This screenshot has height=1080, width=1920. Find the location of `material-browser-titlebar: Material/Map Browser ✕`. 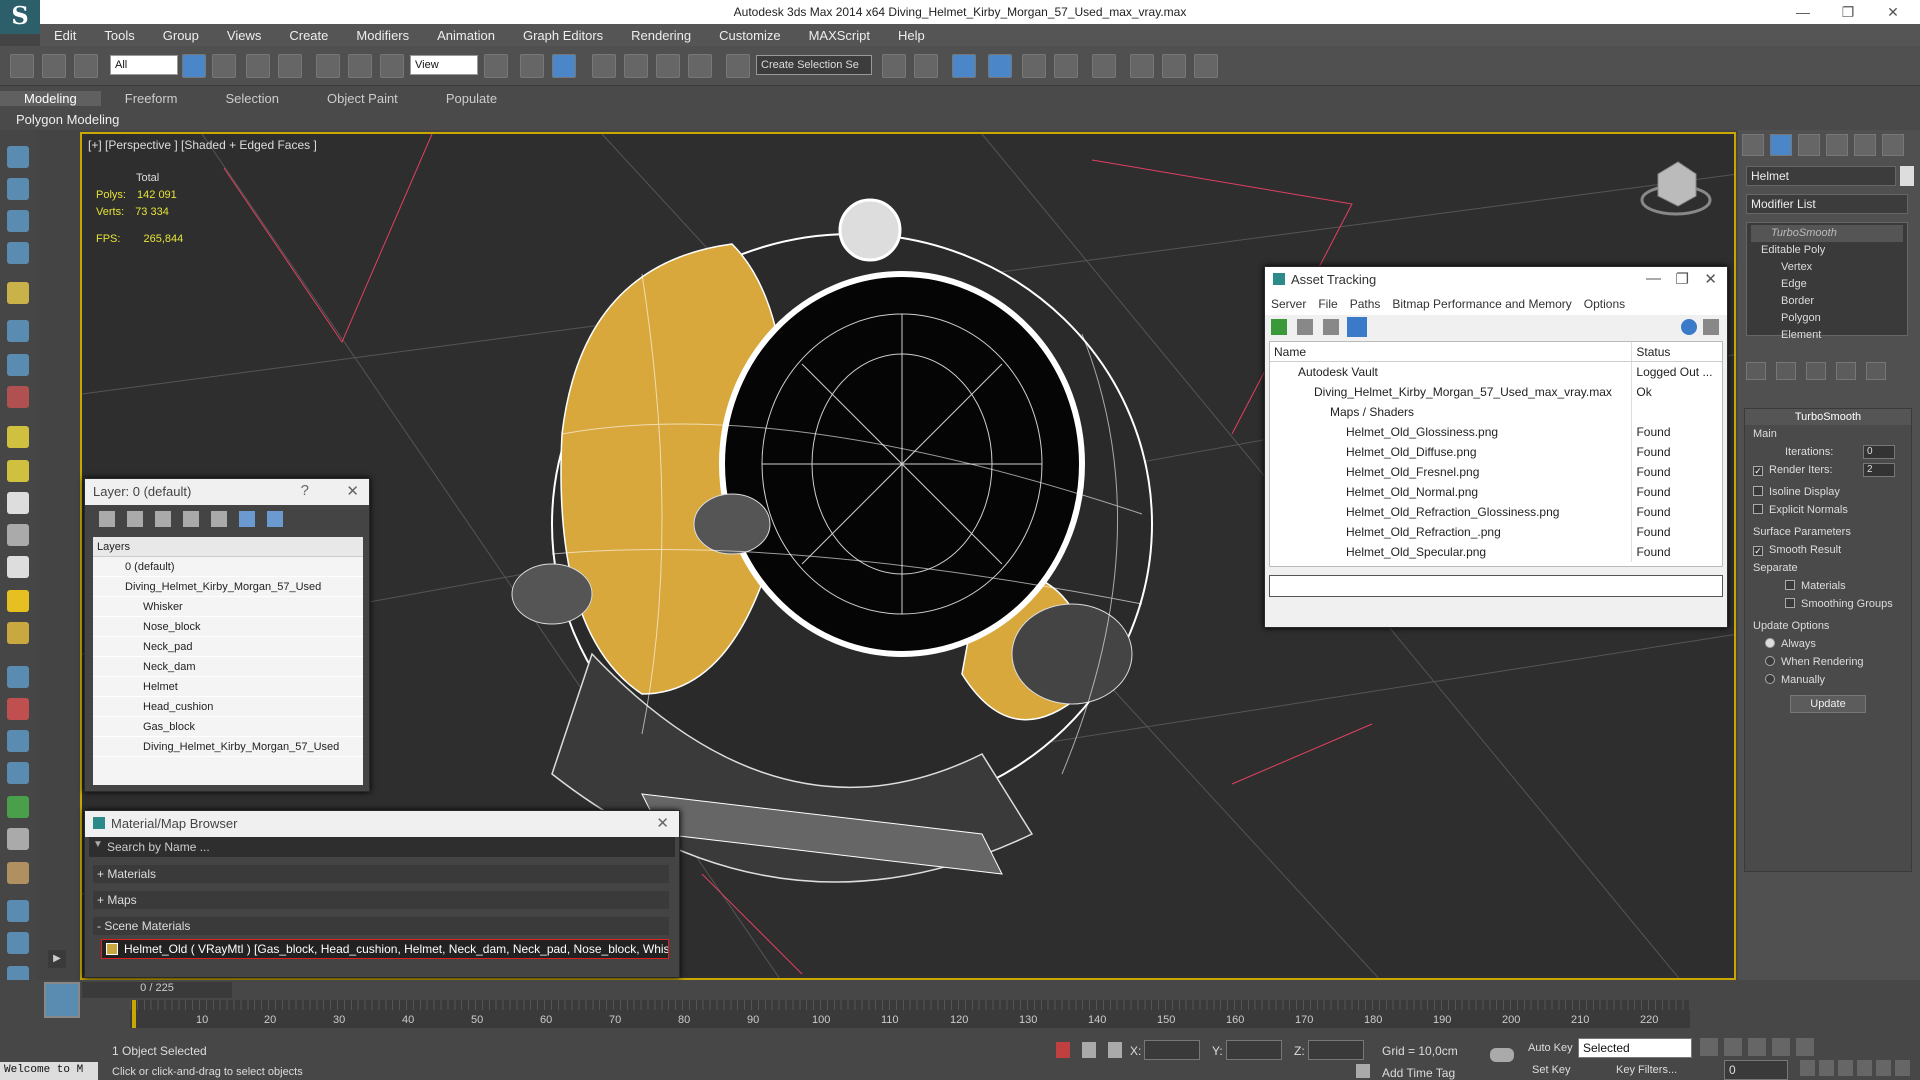

material-browser-titlebar: Material/Map Browser ✕ is located at coordinates (382, 824).